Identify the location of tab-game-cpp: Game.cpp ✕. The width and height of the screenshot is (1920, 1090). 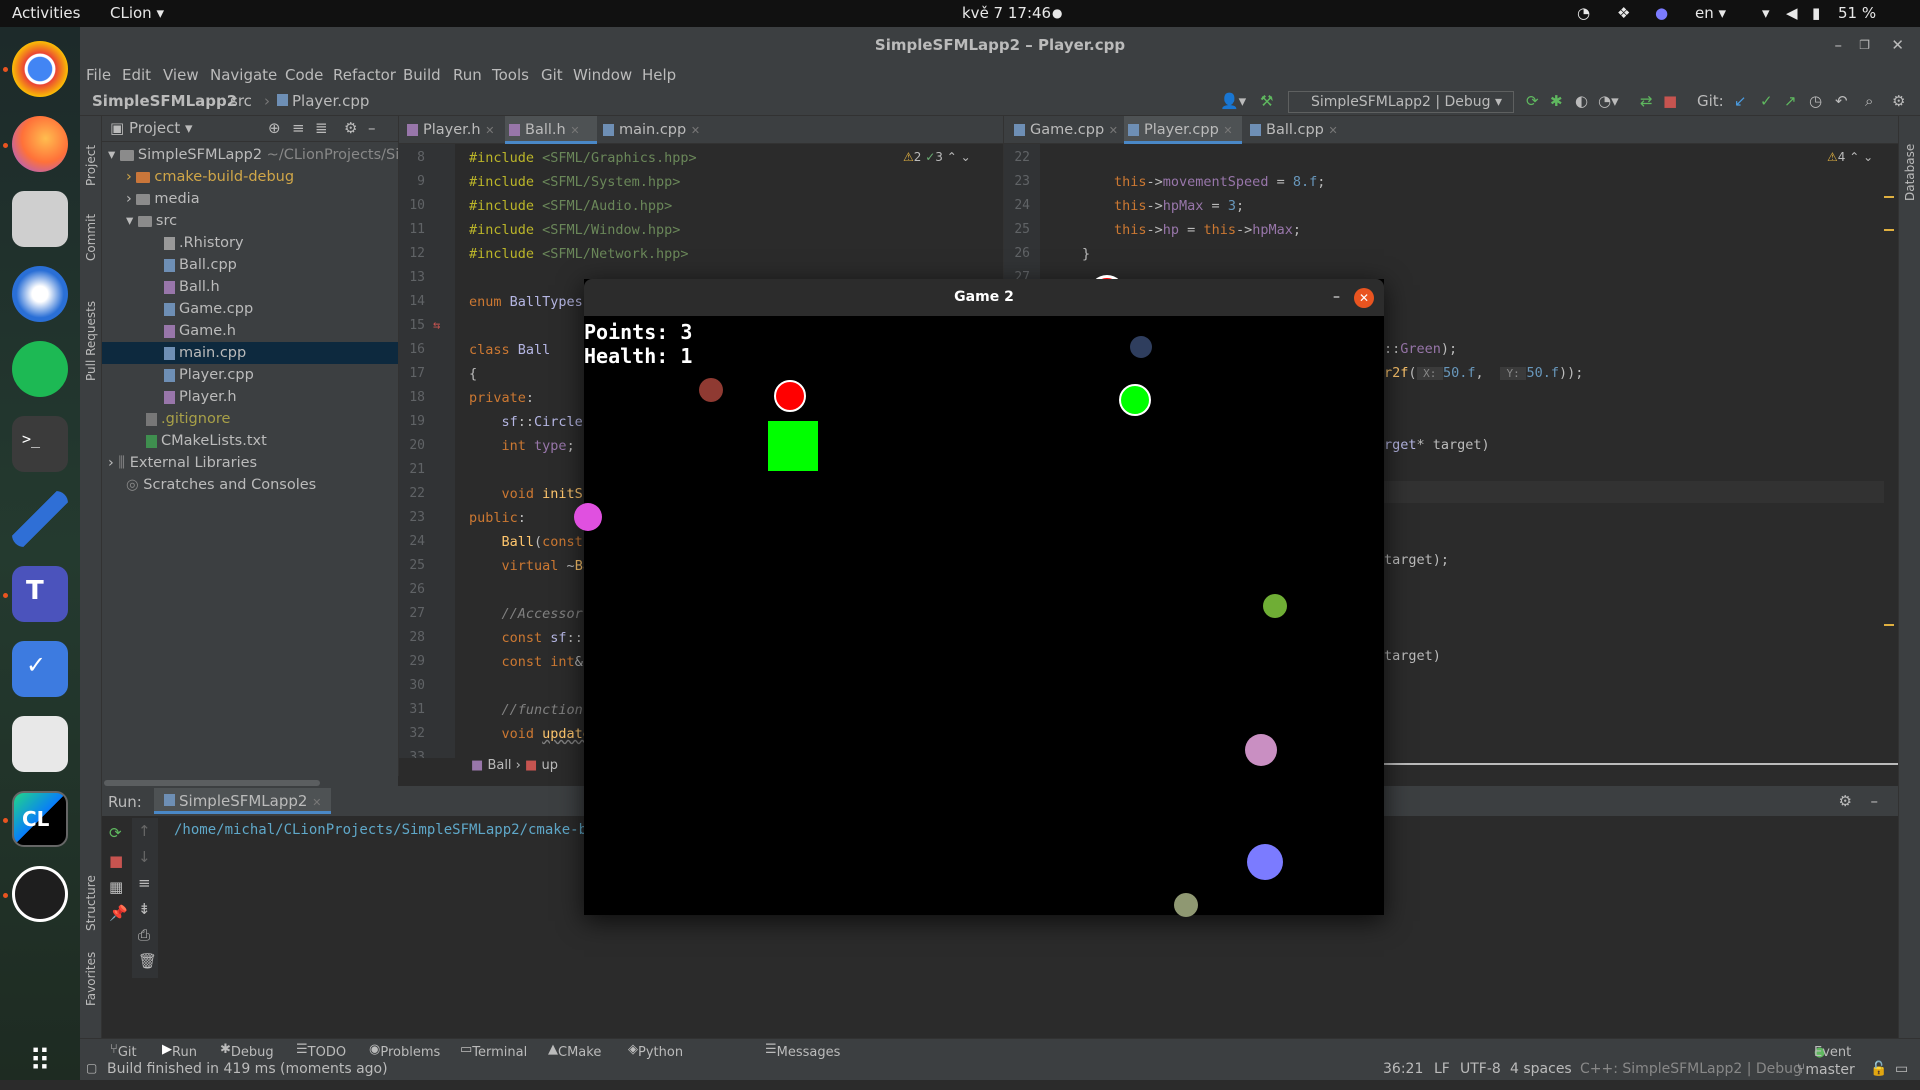
(1065, 130).